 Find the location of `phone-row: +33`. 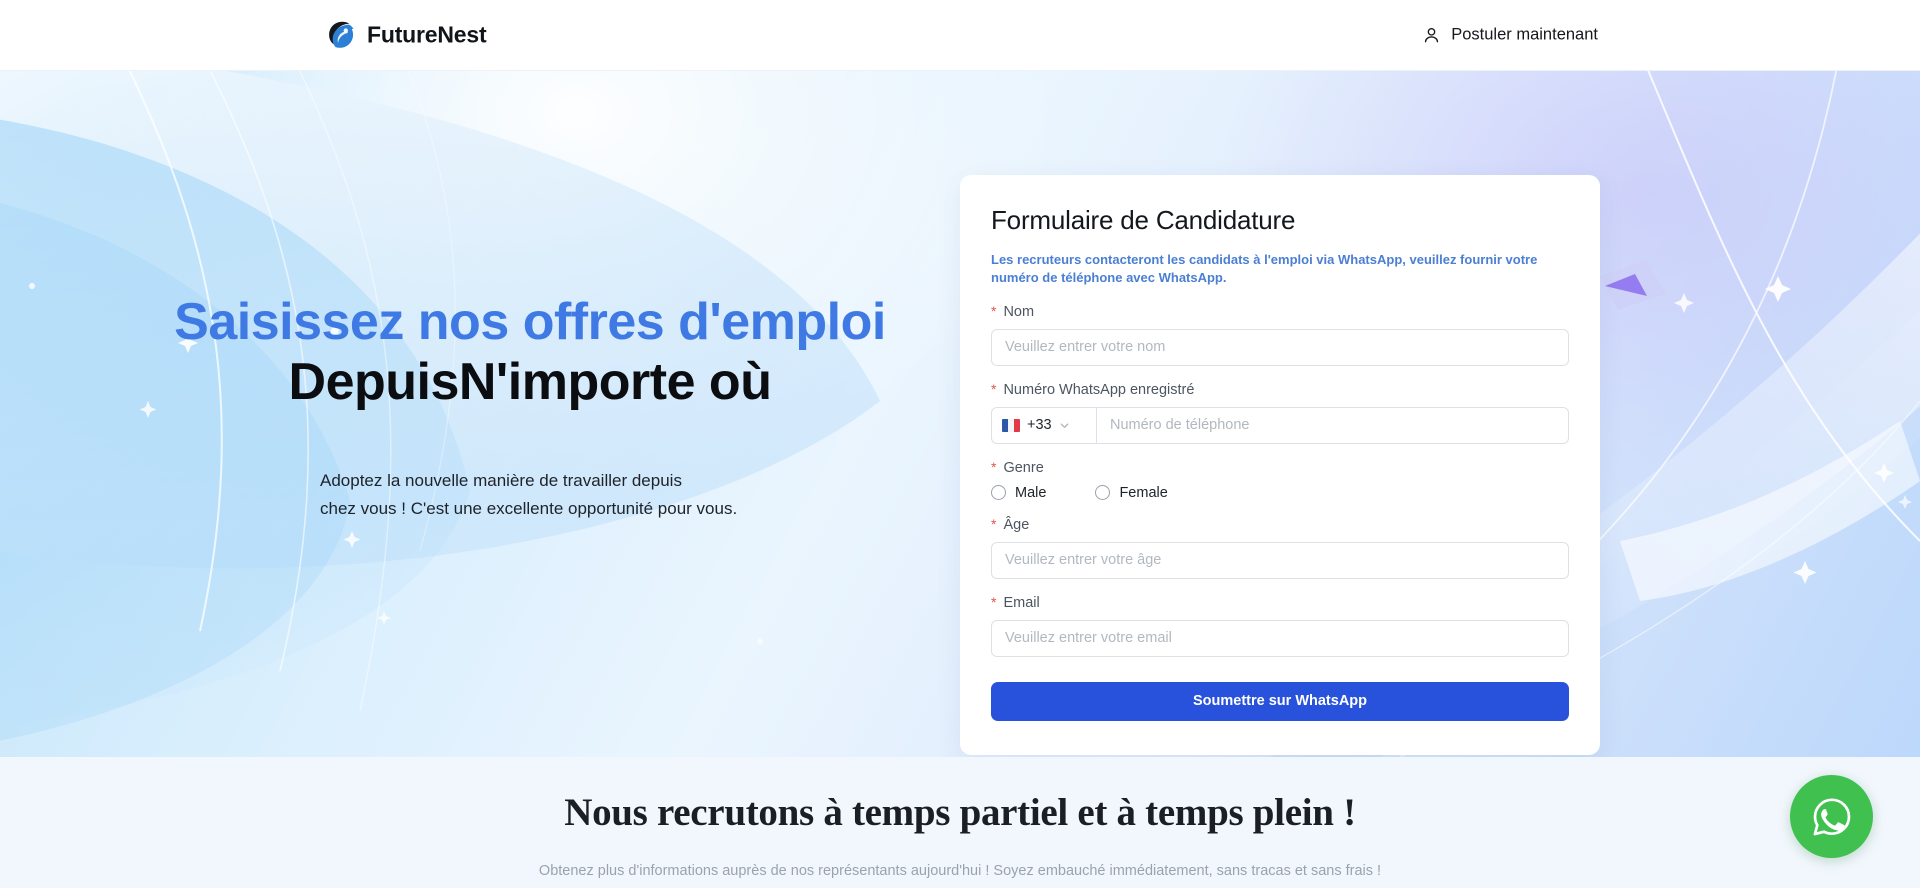

phone-row: +33 is located at coordinates (1280, 425).